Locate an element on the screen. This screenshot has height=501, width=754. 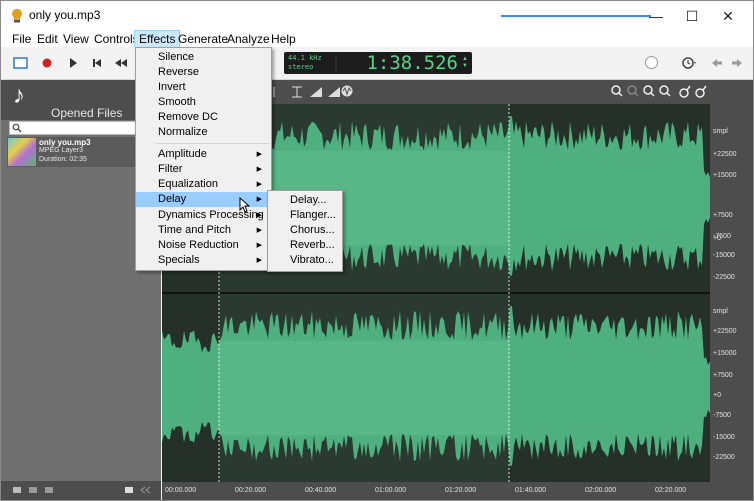
volume-slider-track is located at coordinates (576, 16).